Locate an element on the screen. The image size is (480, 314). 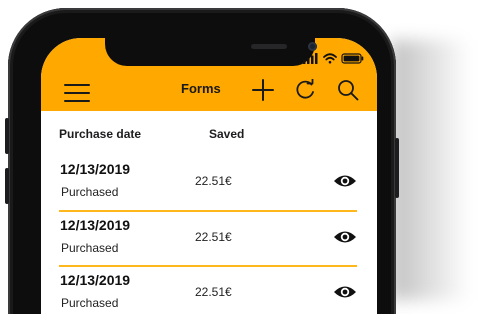
hamburger-menu-icon is located at coordinates (77, 93).